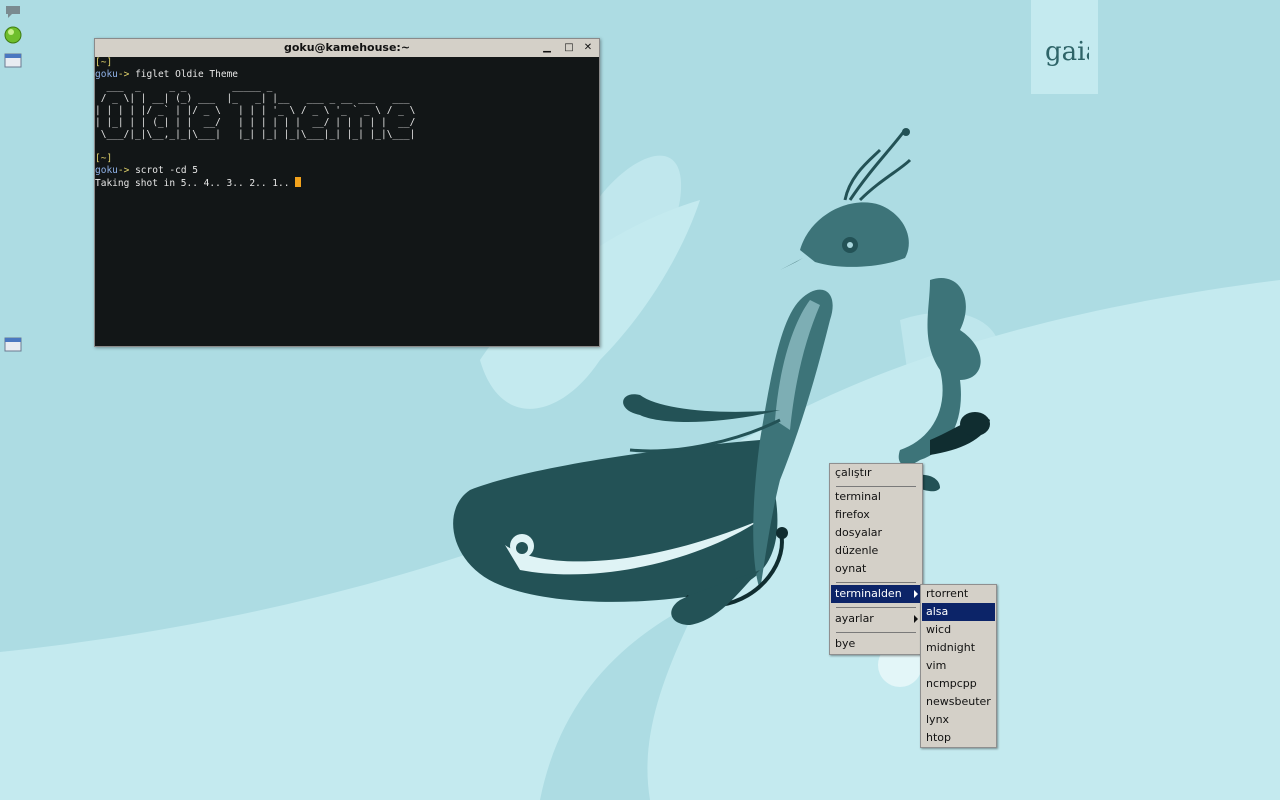  What do you see at coordinates (958, 594) in the screenshot?
I see `submenu-item-rtorrent: rtorrent` at bounding box center [958, 594].